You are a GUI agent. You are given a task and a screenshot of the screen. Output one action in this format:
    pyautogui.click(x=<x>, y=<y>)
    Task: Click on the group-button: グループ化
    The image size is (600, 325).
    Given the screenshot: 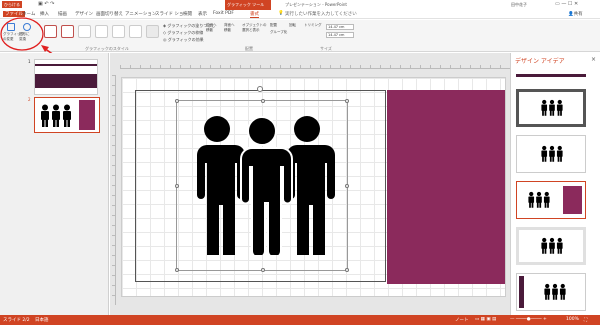 What is the action you would take?
    pyautogui.click(x=278, y=32)
    